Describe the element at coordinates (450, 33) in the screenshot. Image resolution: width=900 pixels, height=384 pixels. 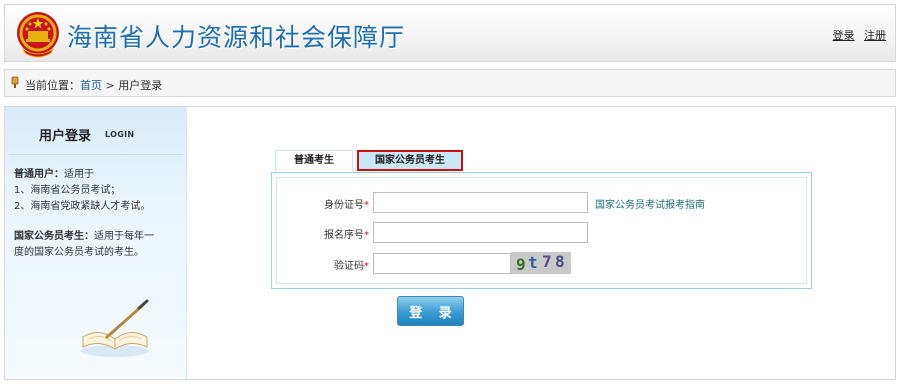
I see `site-header: 海南省人力资源和社会保障厅 登录 注册` at that location.